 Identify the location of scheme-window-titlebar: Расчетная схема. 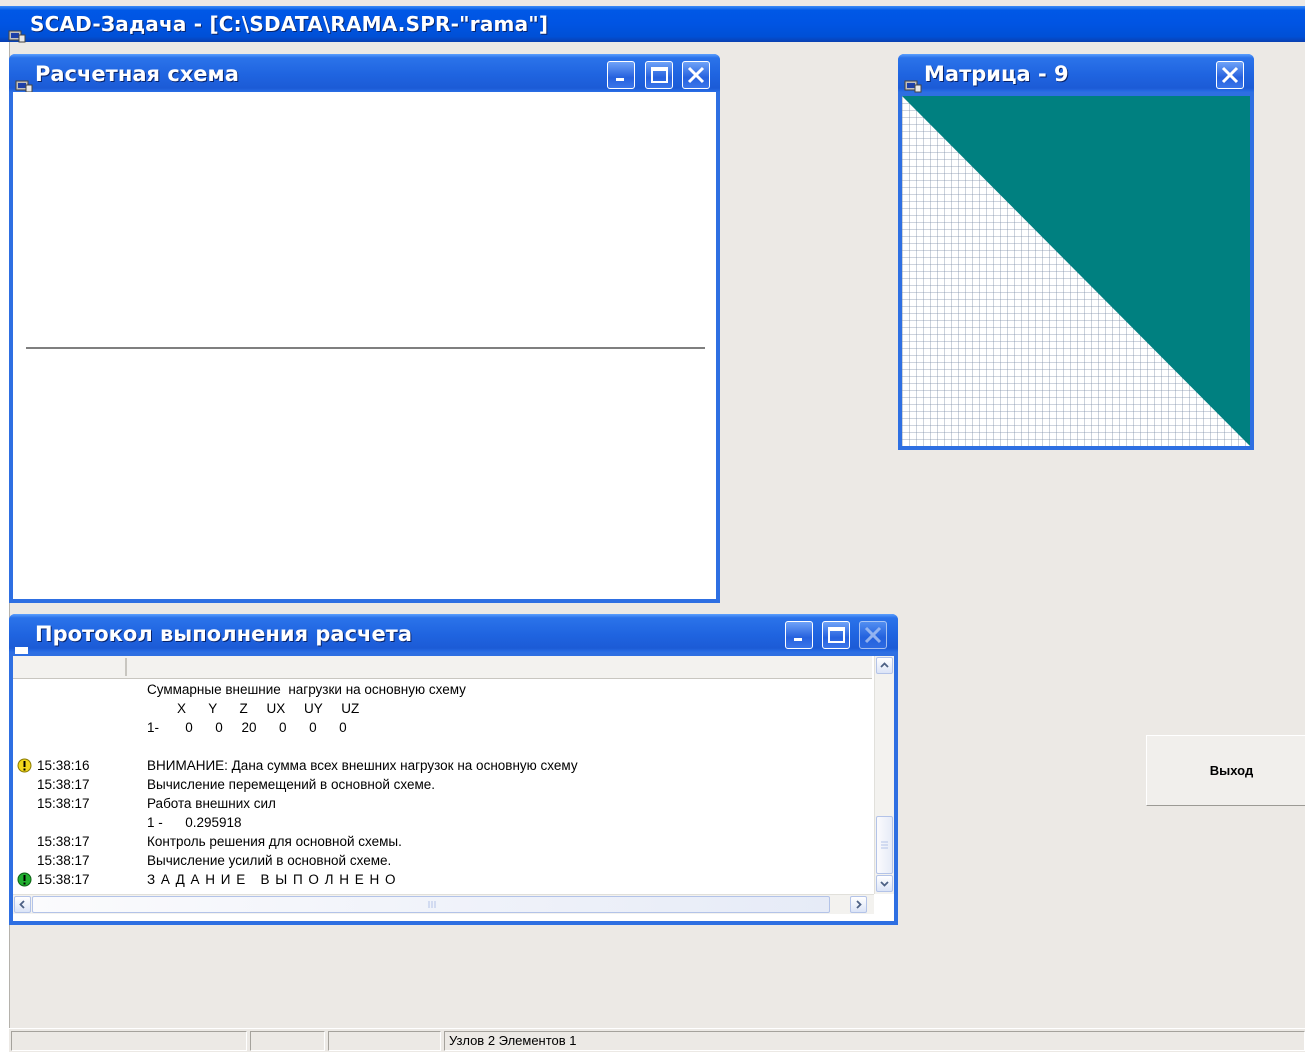
(364, 73).